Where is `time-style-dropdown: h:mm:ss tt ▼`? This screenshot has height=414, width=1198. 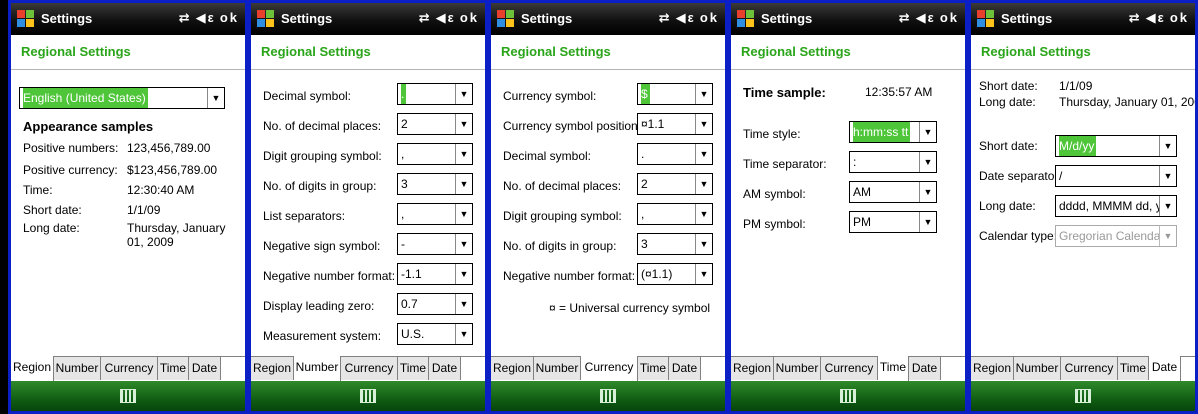
time-style-dropdown: h:mm:ss tt ▼ is located at coordinates (893, 132).